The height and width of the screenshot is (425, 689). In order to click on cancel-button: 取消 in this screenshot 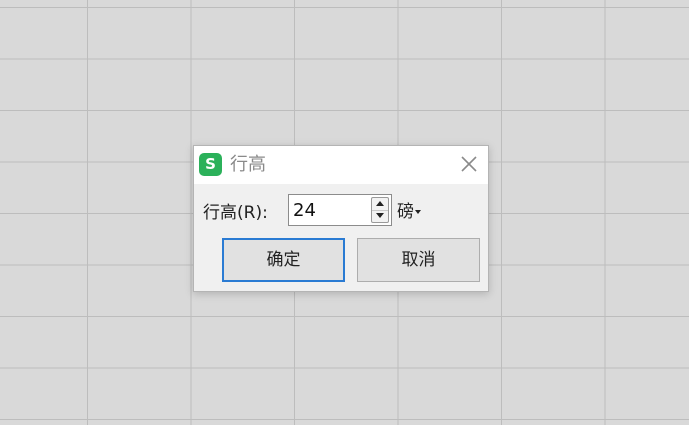, I will do `click(418, 260)`.